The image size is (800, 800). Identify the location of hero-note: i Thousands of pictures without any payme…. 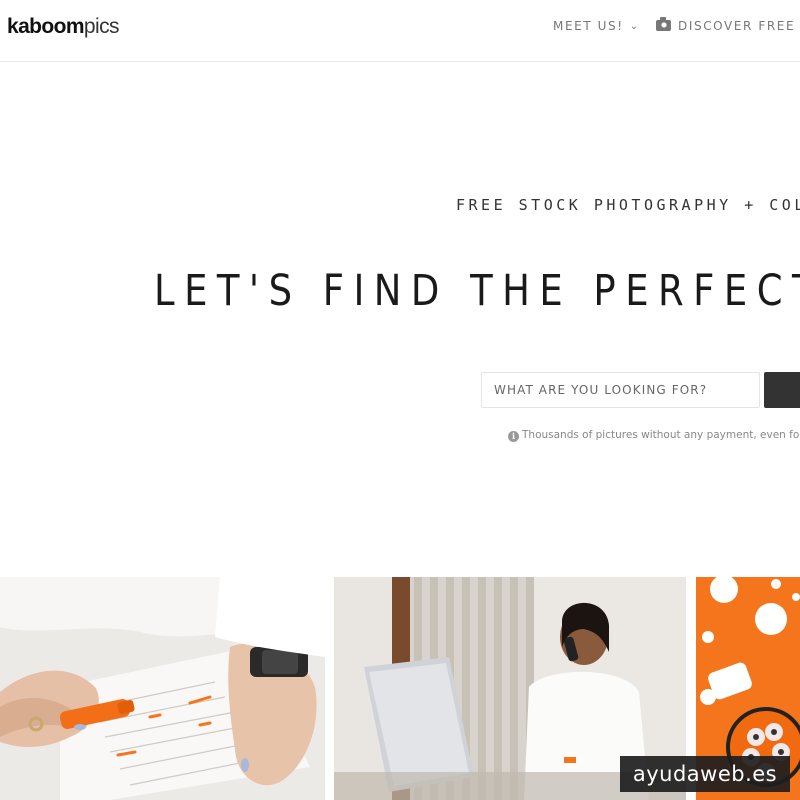
(654, 435).